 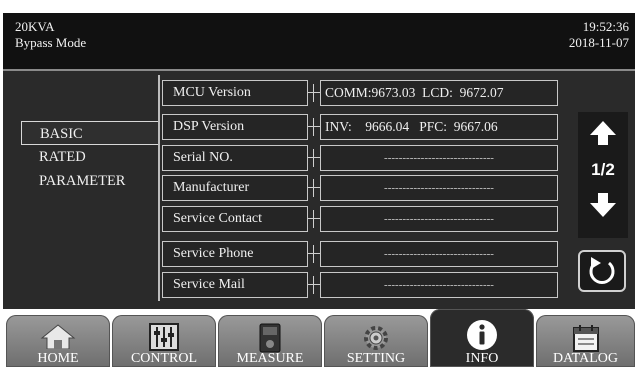 I want to click on meter-icon, so click(x=270, y=338).